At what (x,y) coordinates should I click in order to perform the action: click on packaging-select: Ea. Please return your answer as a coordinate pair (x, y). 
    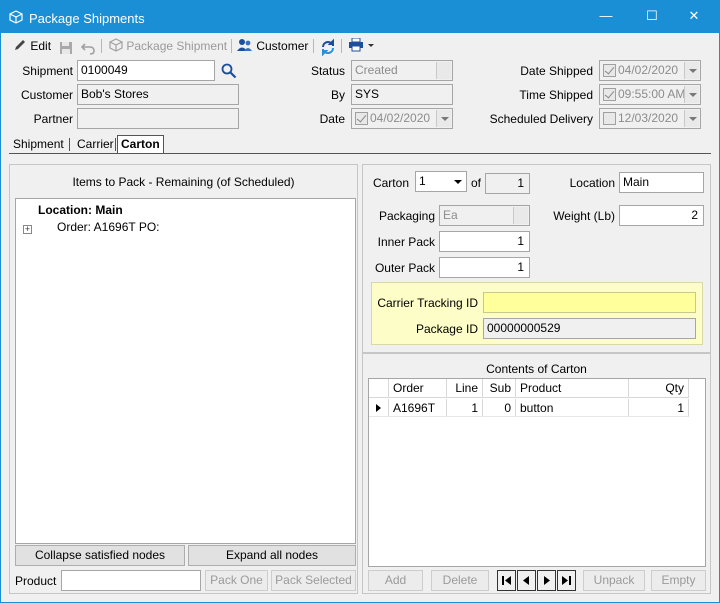
    Looking at the image, I should click on (484, 215).